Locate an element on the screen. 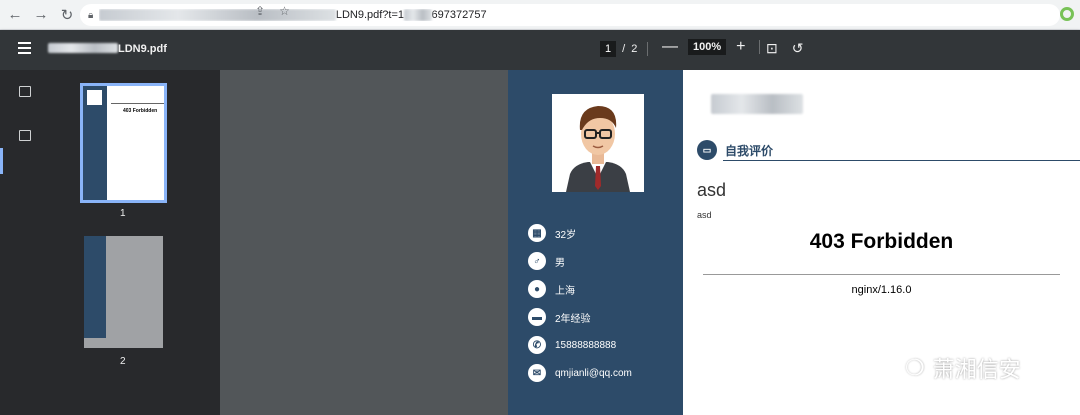 The height and width of the screenshot is (415, 1080). info-gender: ♂ 男 is located at coordinates (546, 261).